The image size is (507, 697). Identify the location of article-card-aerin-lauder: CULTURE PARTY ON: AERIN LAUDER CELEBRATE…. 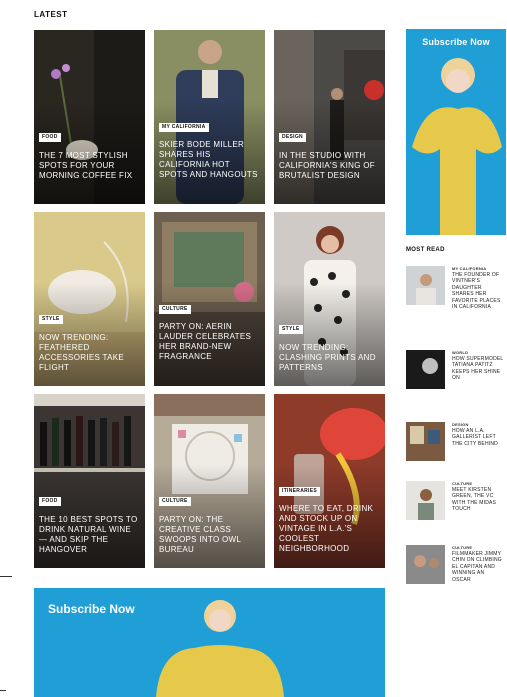
(209, 299).